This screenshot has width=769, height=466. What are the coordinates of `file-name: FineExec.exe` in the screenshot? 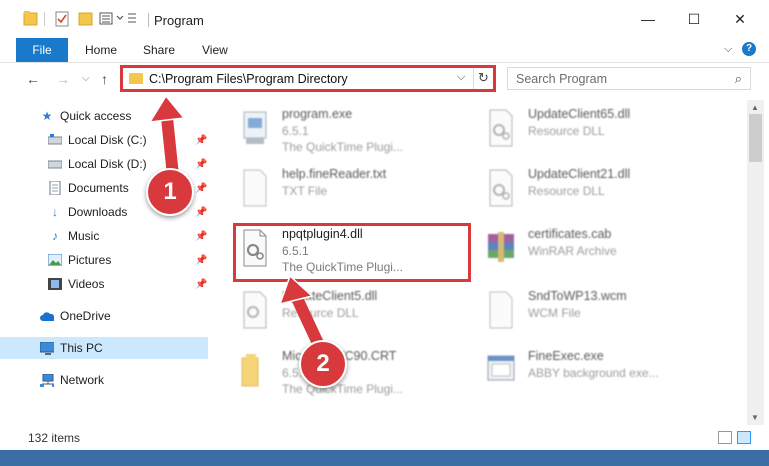 It's located at (566, 356).